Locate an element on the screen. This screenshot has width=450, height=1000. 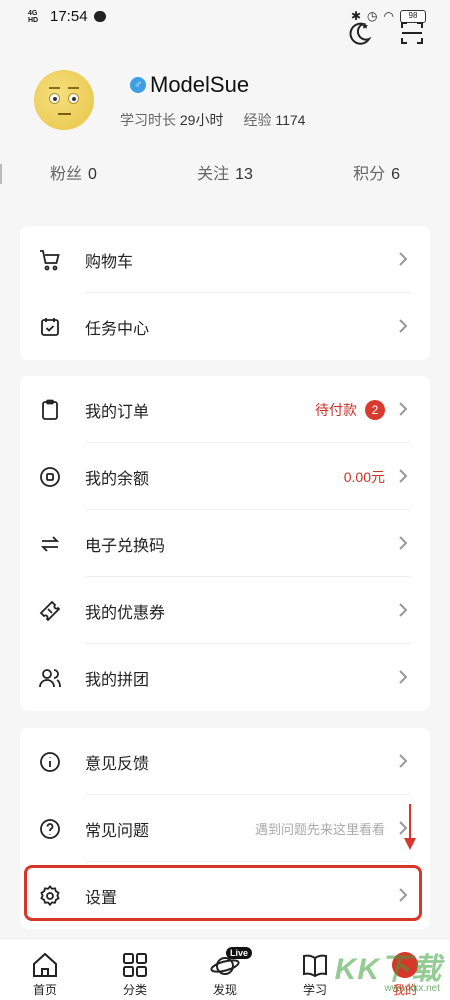
tab-home: 首页 is located at coordinates (45, 969).